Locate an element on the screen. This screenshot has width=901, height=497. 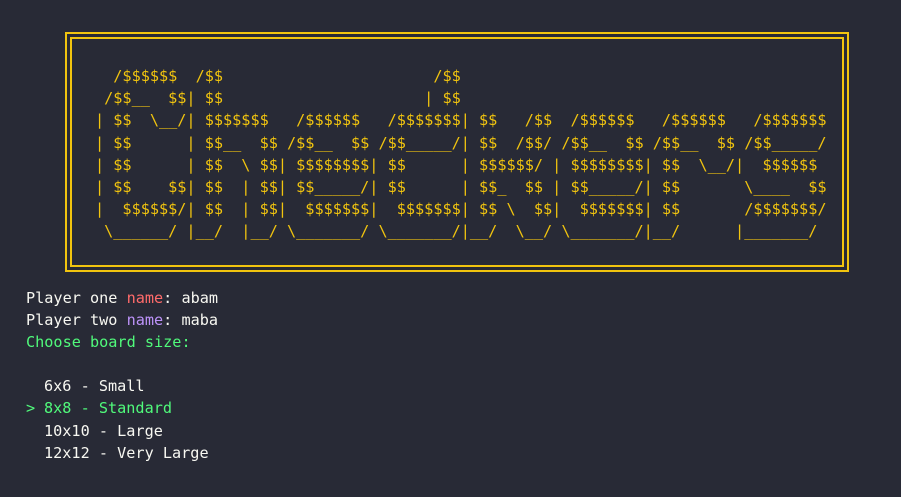
player-one-prefix: Player one is located at coordinates (76, 298).